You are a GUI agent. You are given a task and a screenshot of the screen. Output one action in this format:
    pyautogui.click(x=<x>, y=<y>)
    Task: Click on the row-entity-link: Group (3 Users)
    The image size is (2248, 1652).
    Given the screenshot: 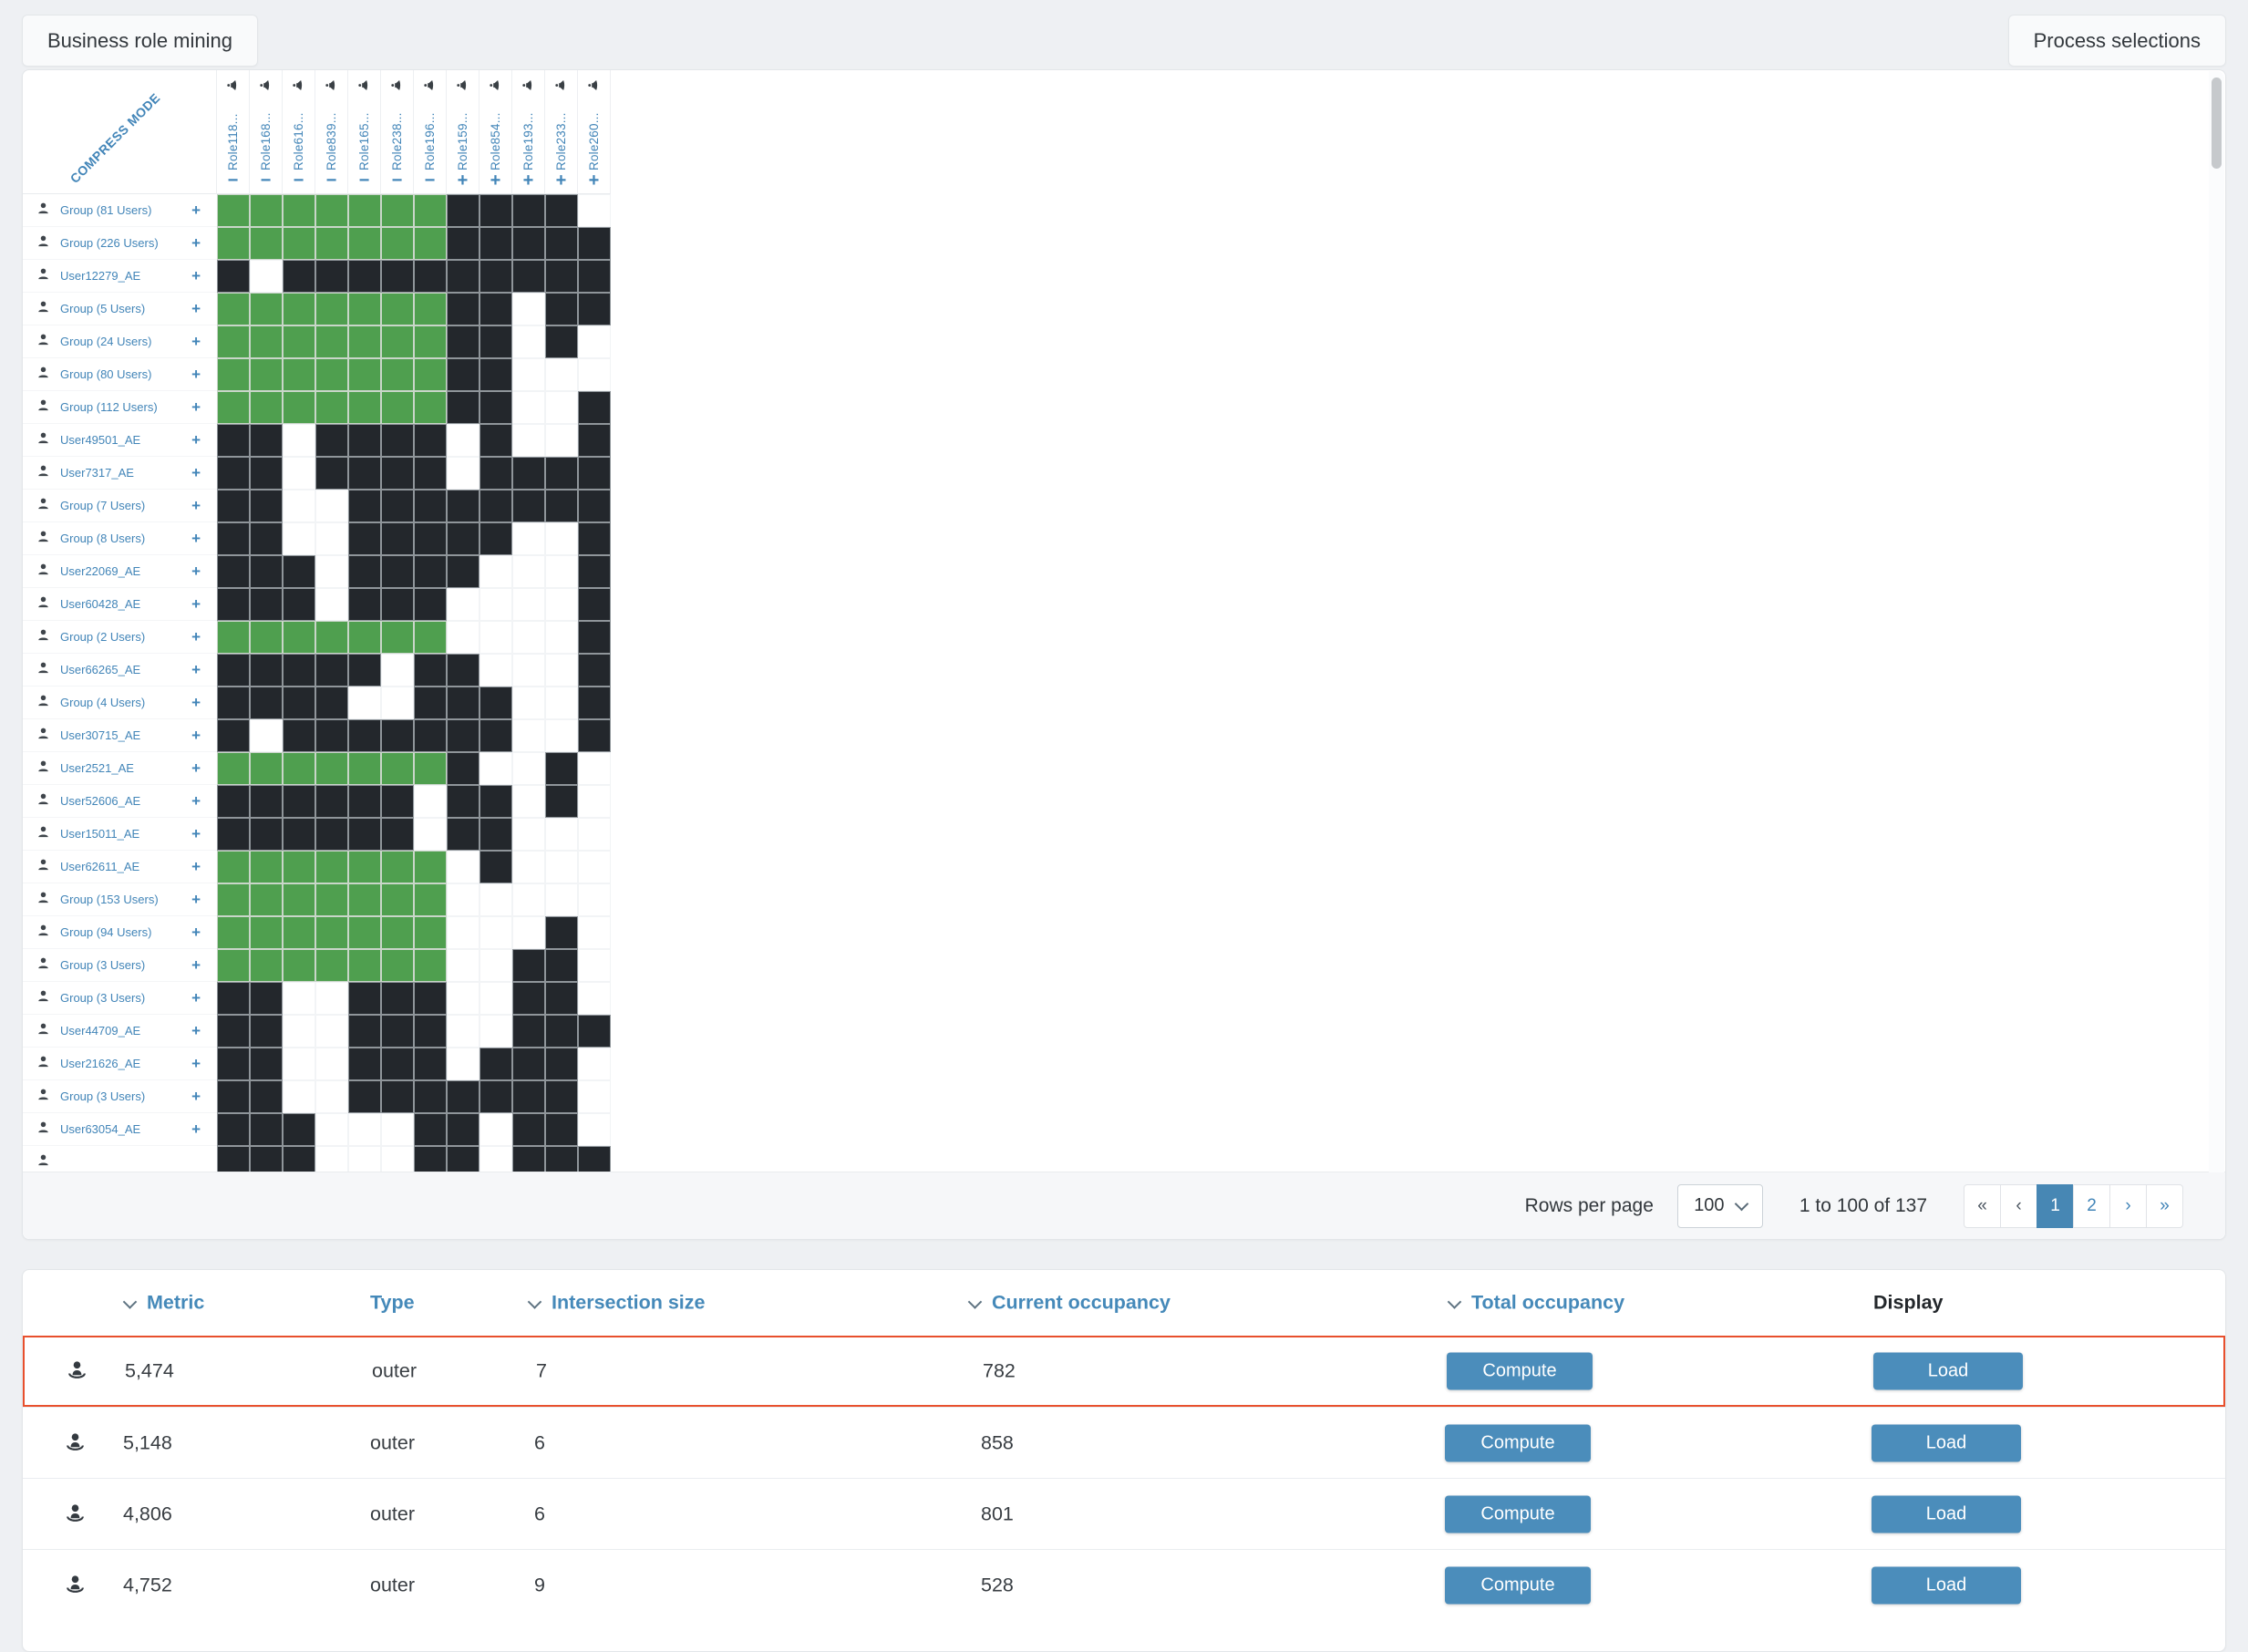 What is the action you would take?
    pyautogui.click(x=125, y=998)
    